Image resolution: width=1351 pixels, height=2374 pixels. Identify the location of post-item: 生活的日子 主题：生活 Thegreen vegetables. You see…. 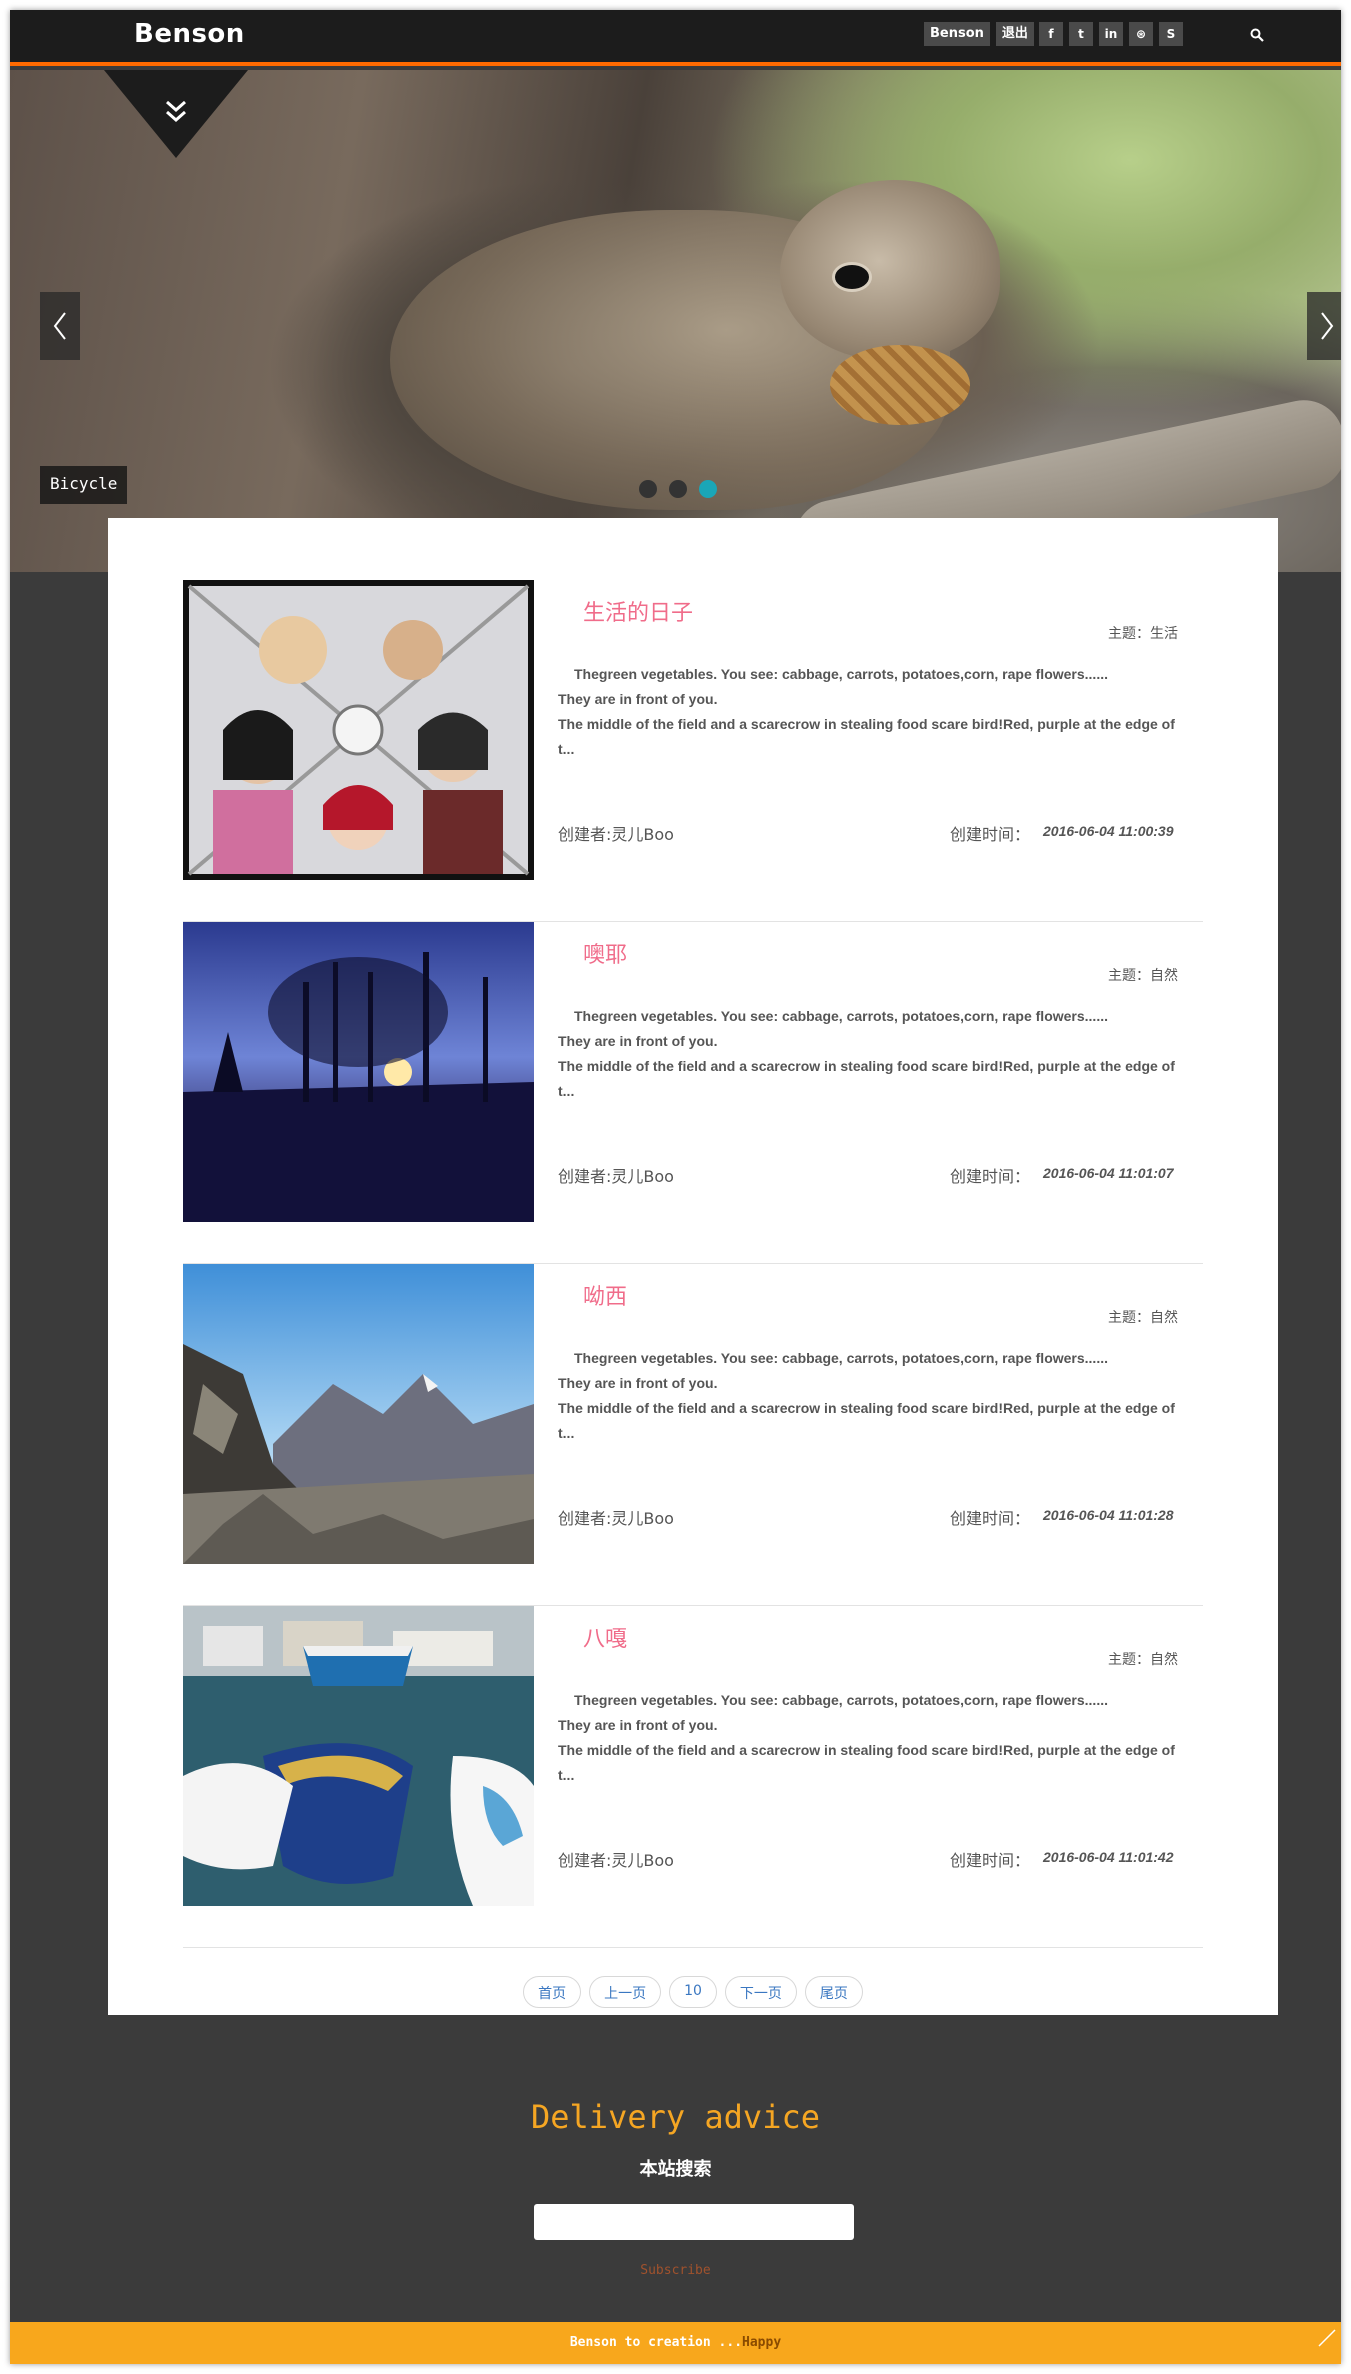
(693, 751).